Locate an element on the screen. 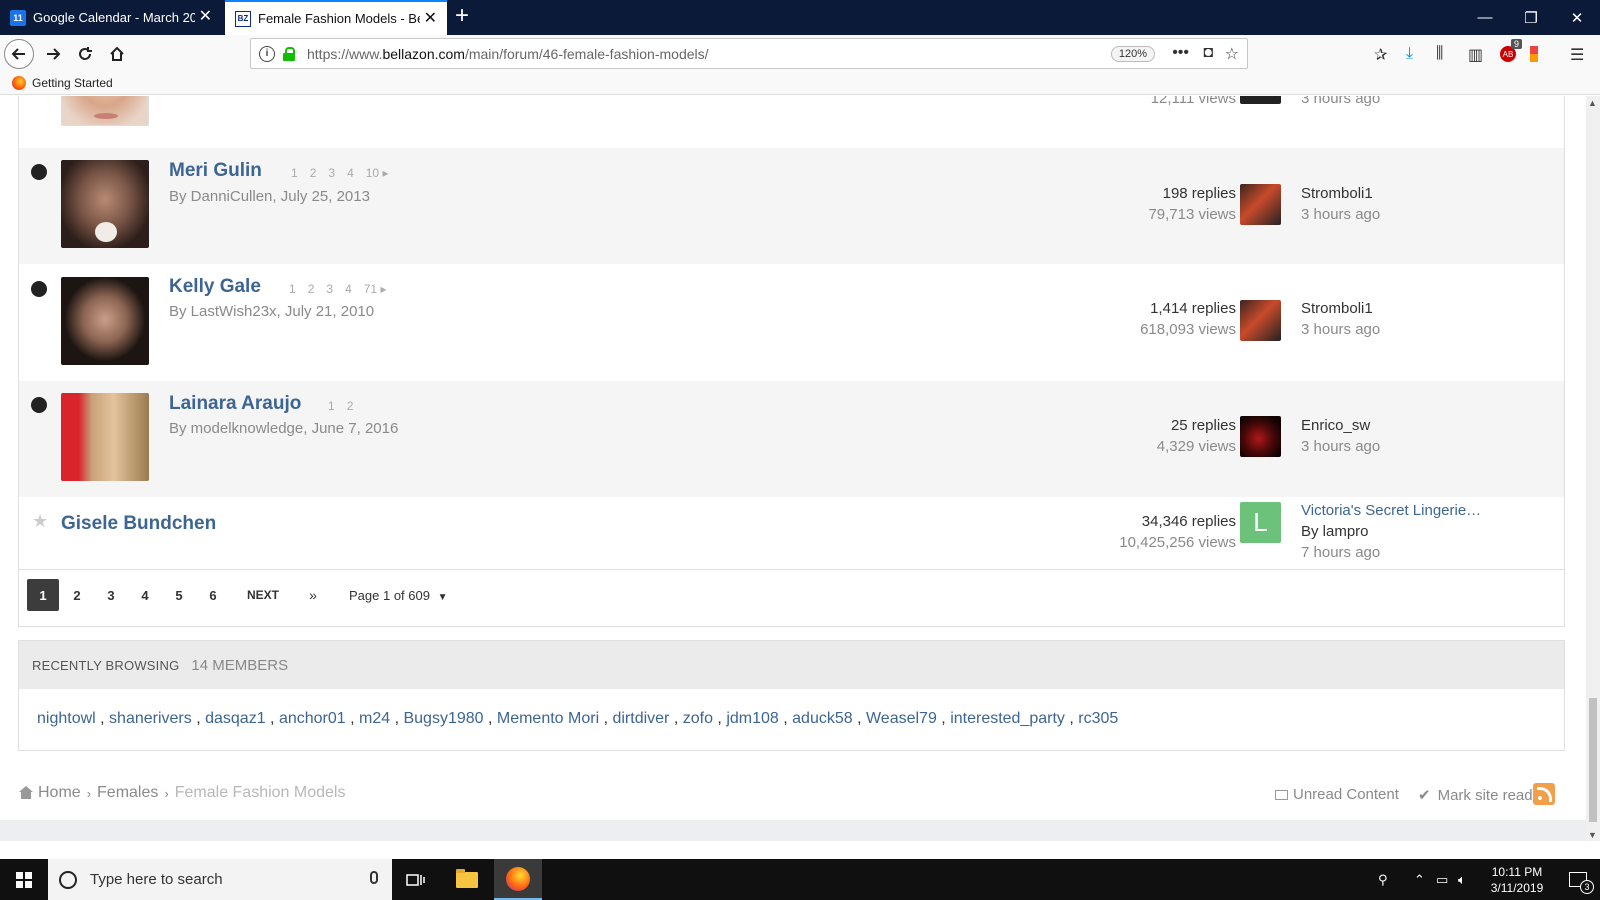 The width and height of the screenshot is (1600, 900). home-button is located at coordinates (117, 54).